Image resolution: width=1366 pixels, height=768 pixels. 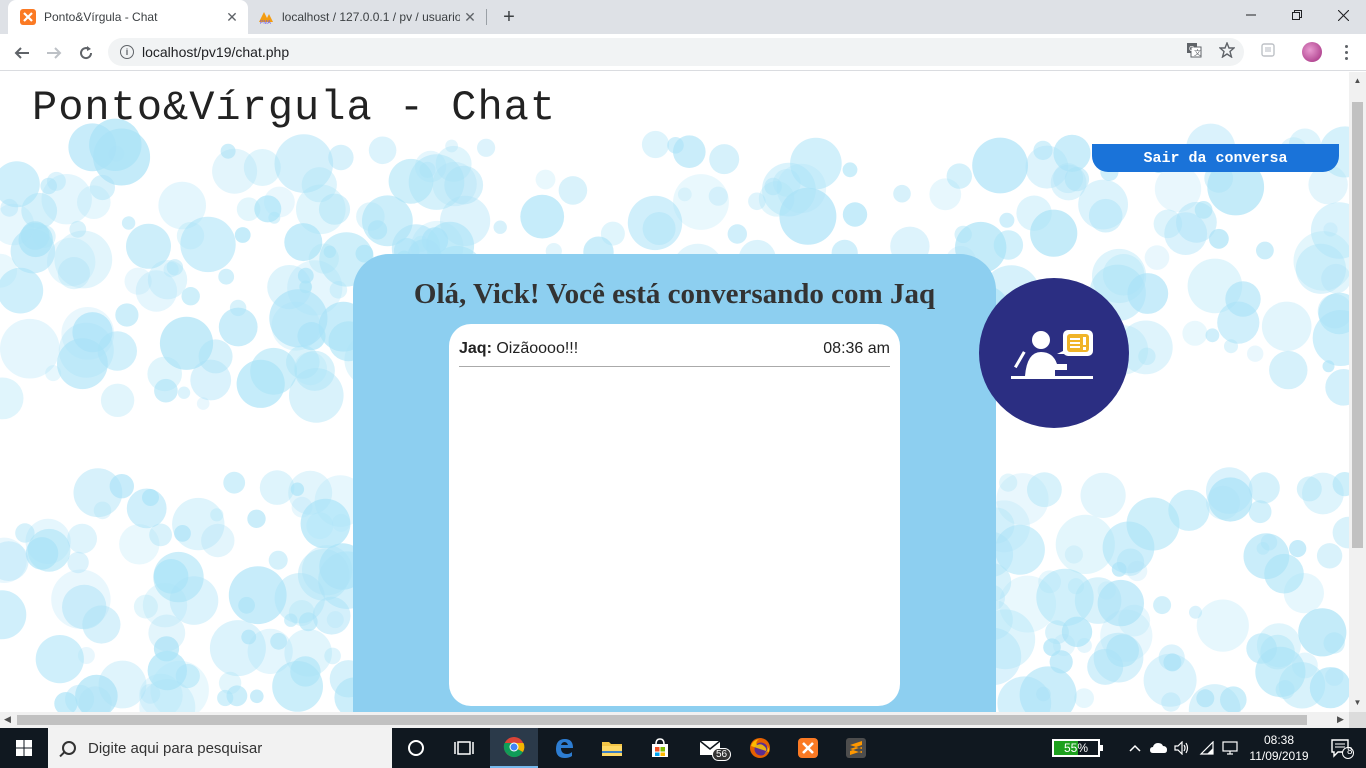 What do you see at coordinates (416, 748) in the screenshot?
I see `cortana-icon` at bounding box center [416, 748].